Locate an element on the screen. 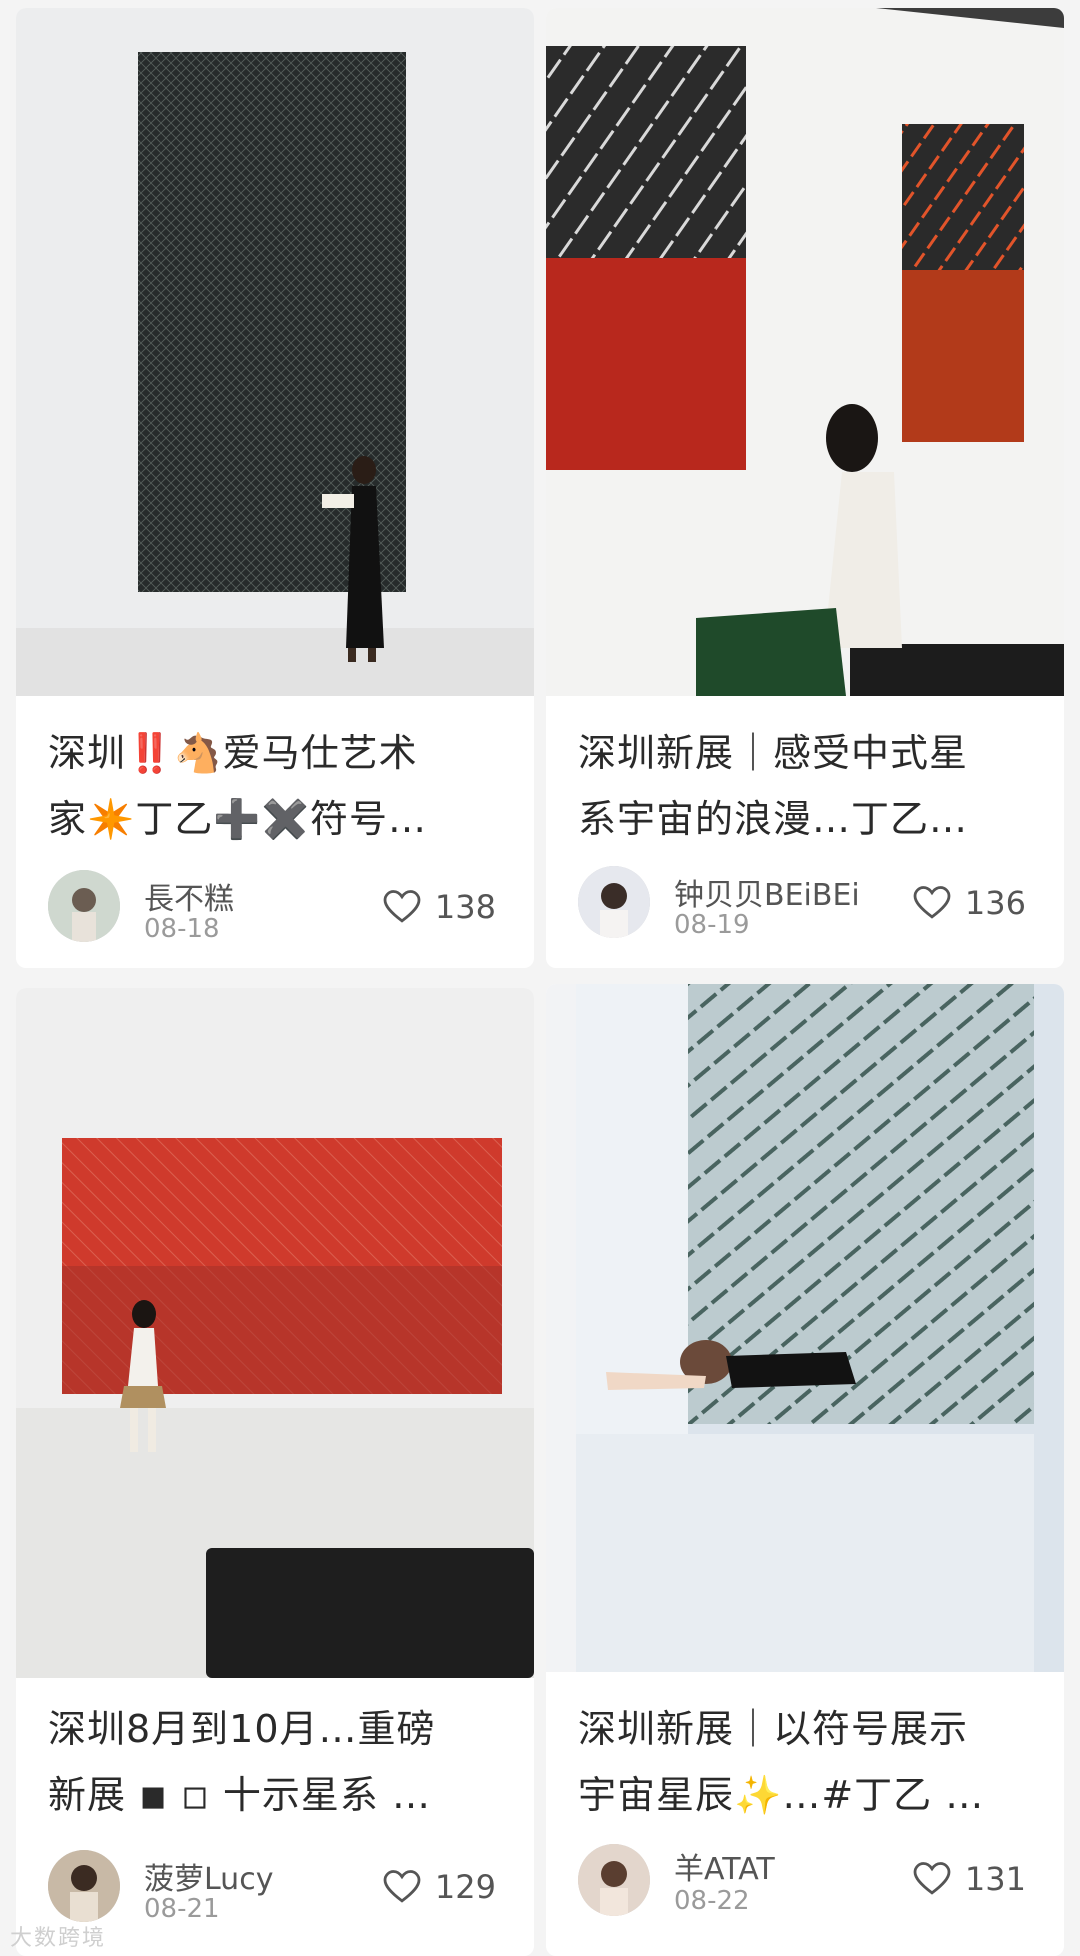 The image size is (1080, 1956). post-date: 08-19 is located at coordinates (712, 925).